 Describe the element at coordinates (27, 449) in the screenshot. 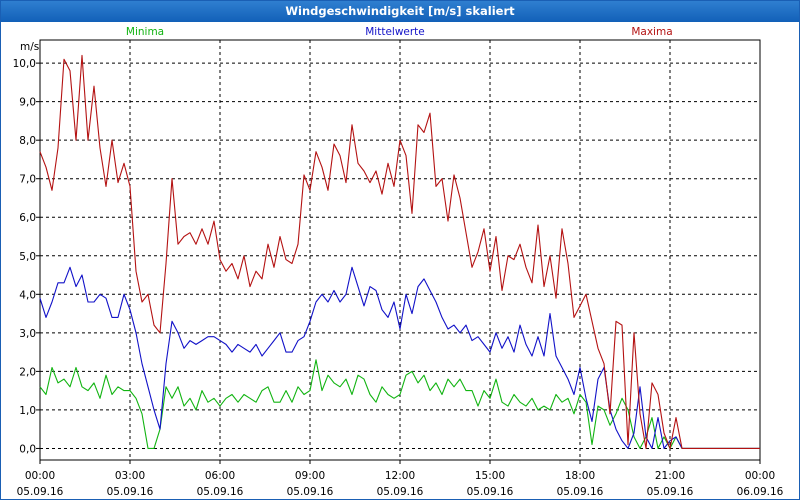

I see `y-tick-label: 0,0` at that location.